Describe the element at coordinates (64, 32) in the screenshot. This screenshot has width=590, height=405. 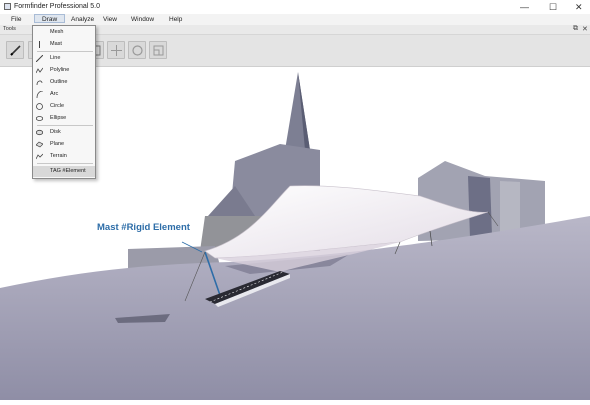
I see `menu-item-mesh: Mesh` at that location.